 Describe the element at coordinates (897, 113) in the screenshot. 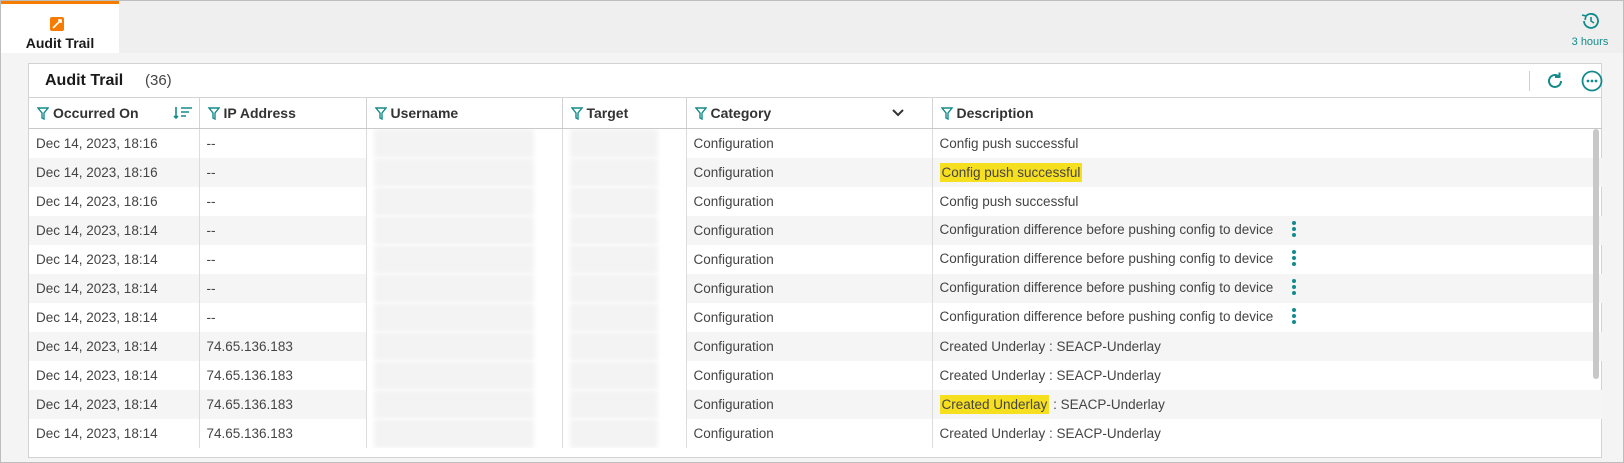

I see `chevron-down-icon` at that location.